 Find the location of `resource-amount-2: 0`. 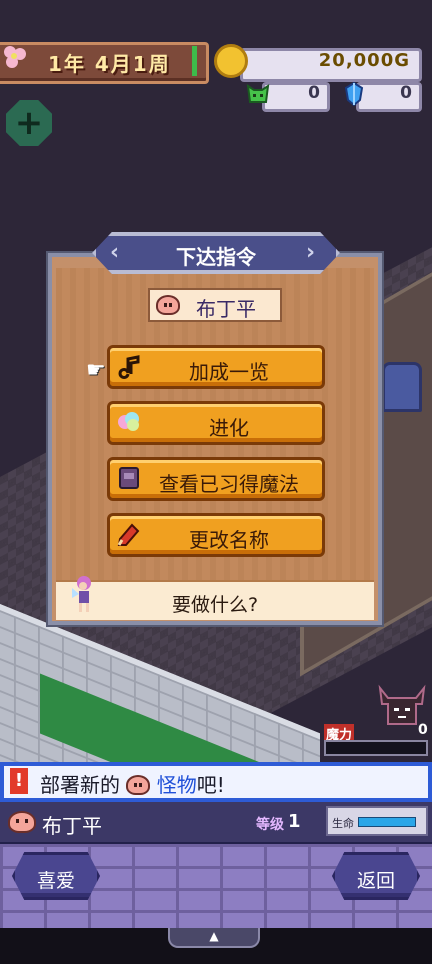

resource-amount-2: 0 is located at coordinates (406, 93).